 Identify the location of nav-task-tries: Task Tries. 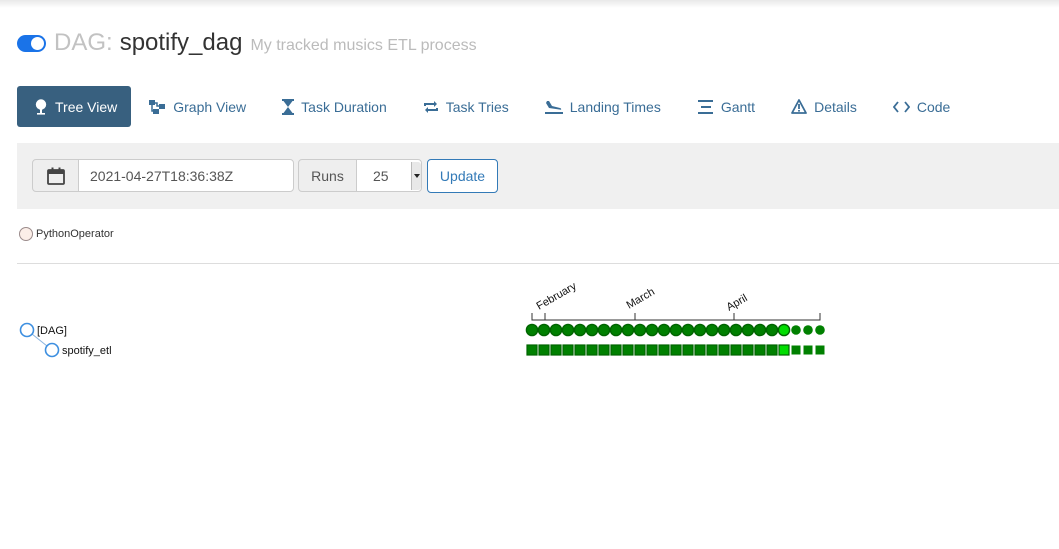
(466, 106).